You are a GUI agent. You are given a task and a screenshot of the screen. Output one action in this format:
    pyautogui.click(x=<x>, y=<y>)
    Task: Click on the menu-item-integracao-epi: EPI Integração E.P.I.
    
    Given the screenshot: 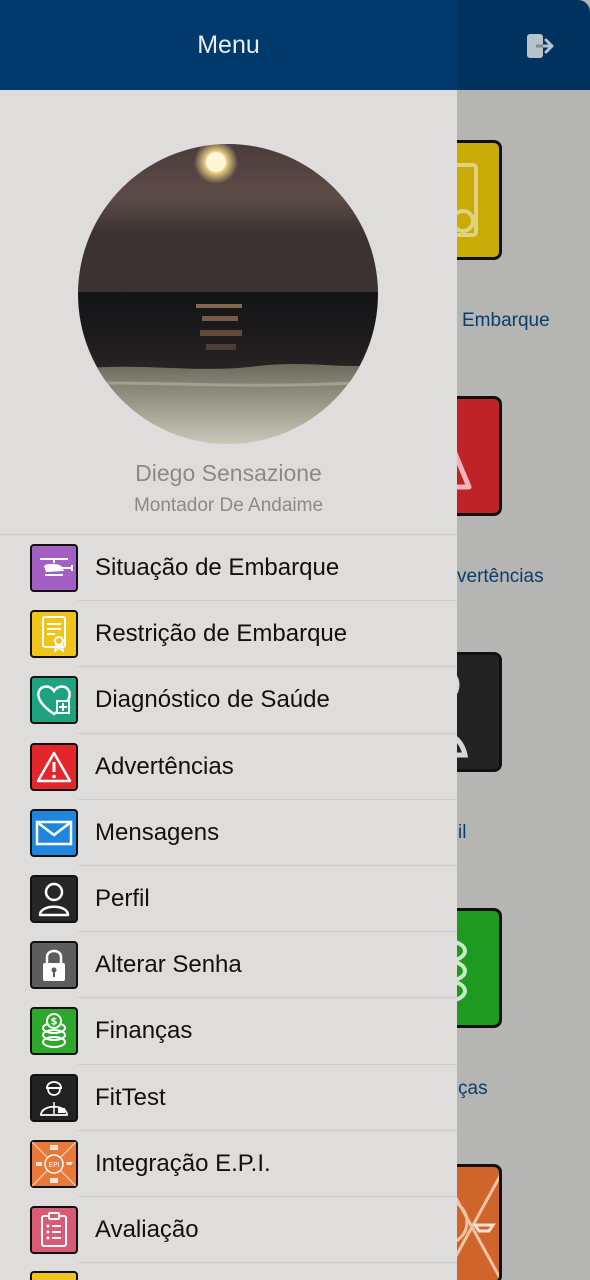 What is the action you would take?
    pyautogui.click(x=228, y=1164)
    